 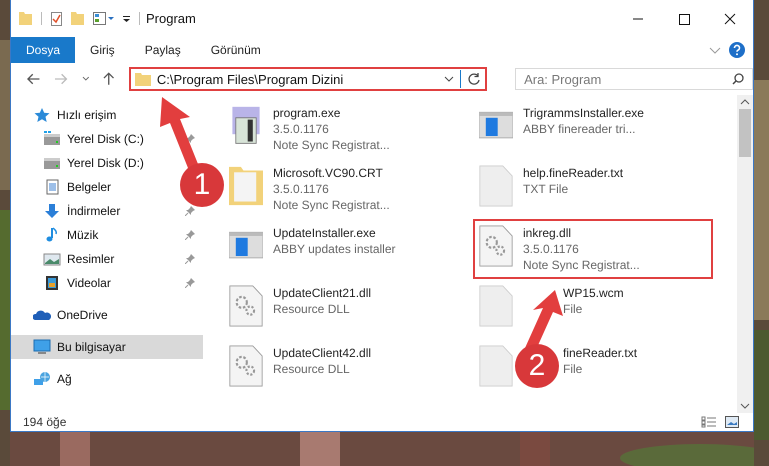 What do you see at coordinates (109, 79) in the screenshot?
I see `up-arrow-icon` at bounding box center [109, 79].